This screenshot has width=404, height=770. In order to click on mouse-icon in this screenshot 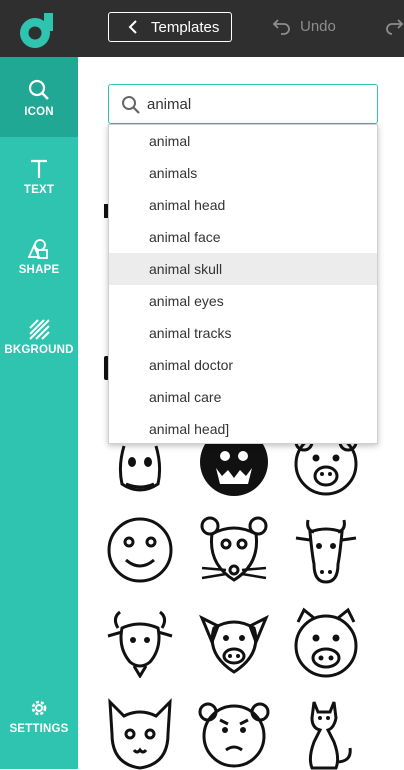, I will do `click(234, 550)`.